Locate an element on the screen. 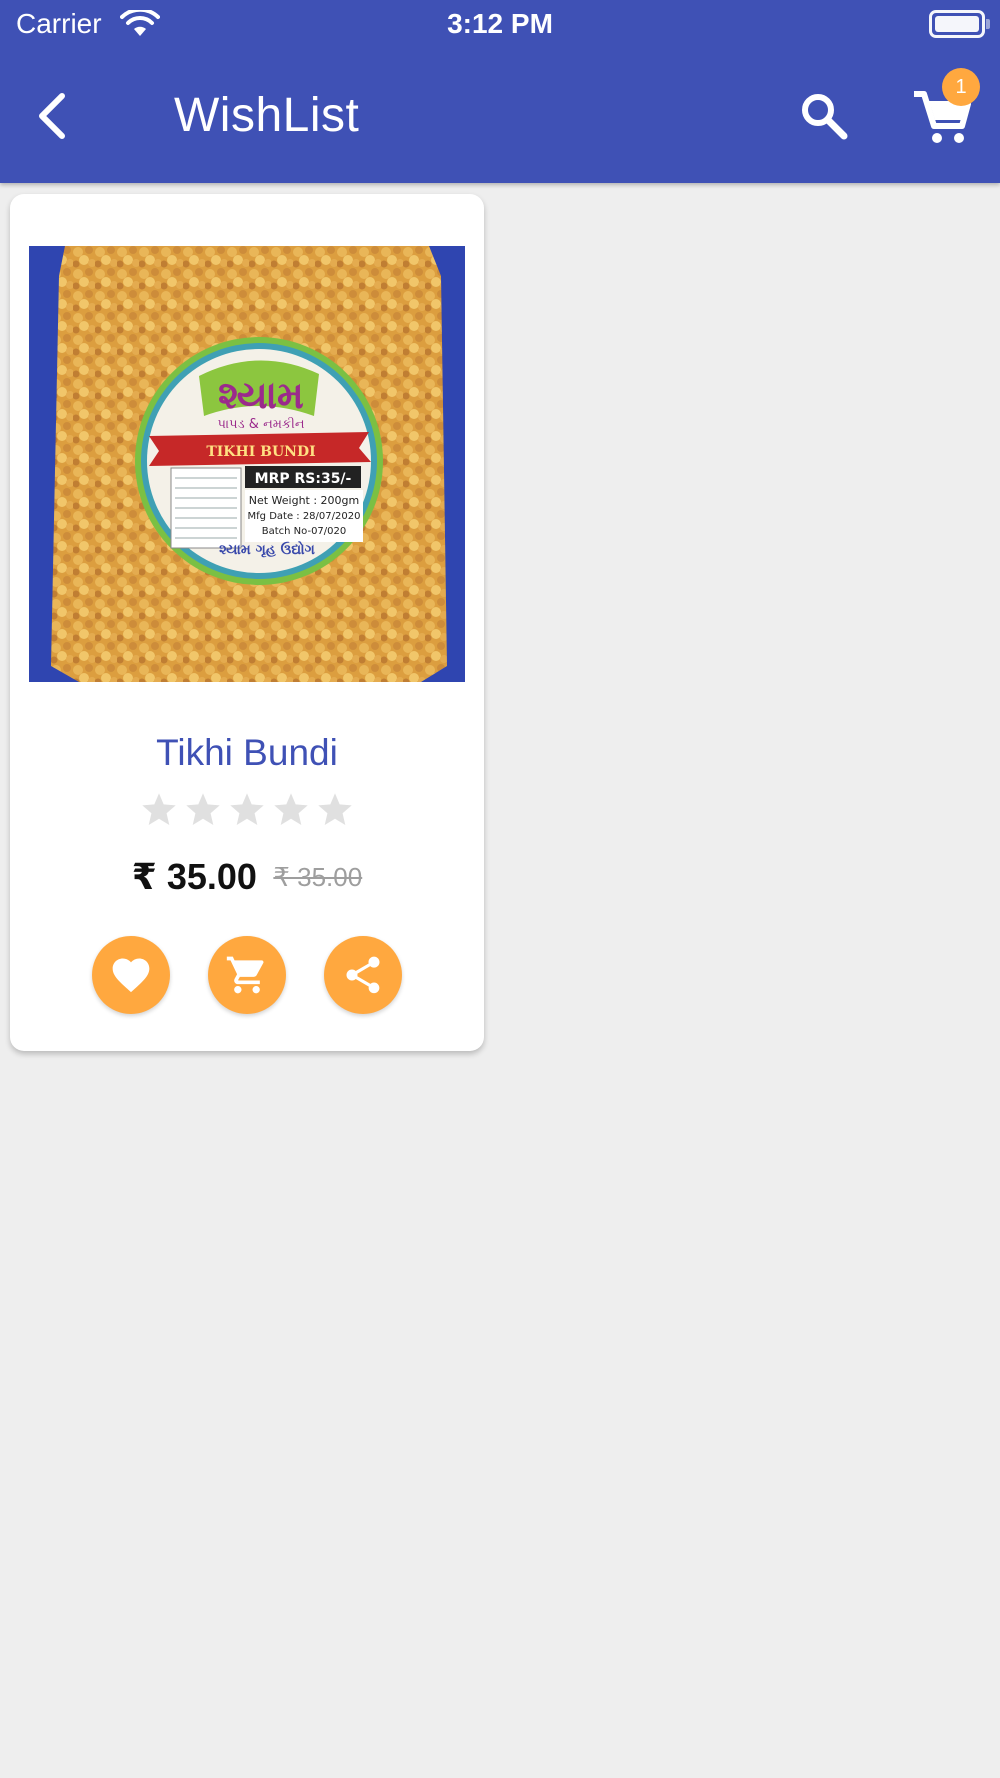 The width and height of the screenshot is (1000, 1778). rating-stars is located at coordinates (247, 812).